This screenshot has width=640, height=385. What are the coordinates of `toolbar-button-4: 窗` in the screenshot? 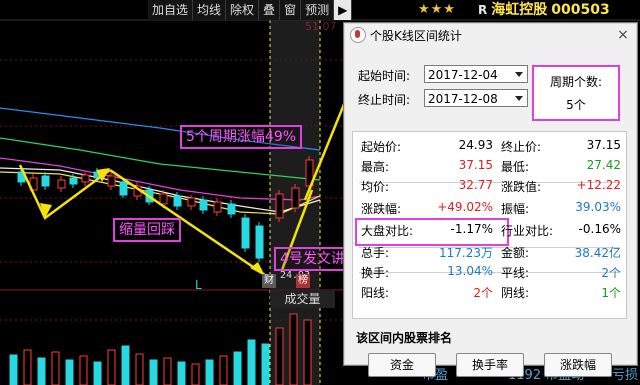 It's located at (291, 10).